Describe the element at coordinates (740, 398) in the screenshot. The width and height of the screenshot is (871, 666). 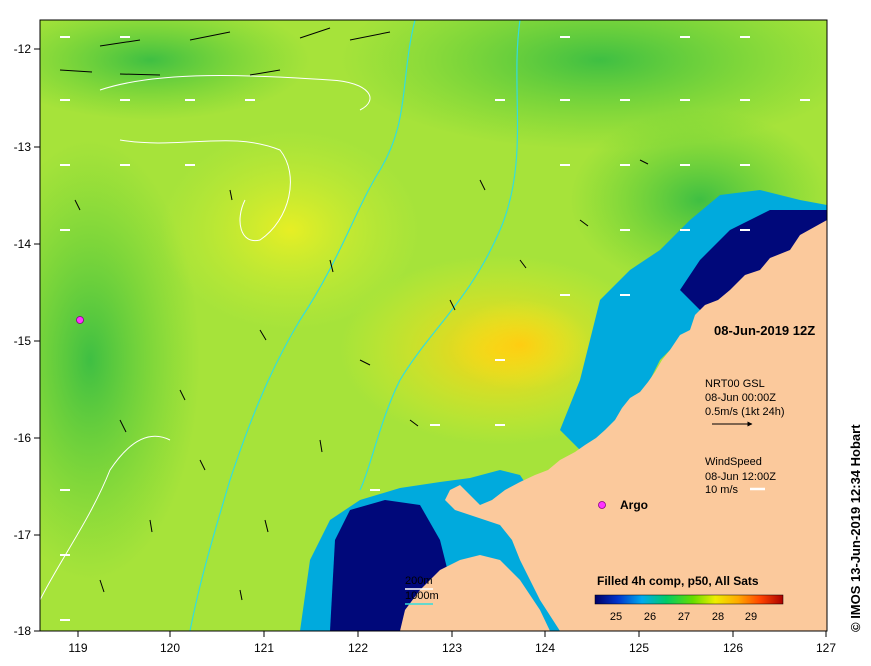
I see `current-legend-time: 08-Jun 00:00Z` at that location.